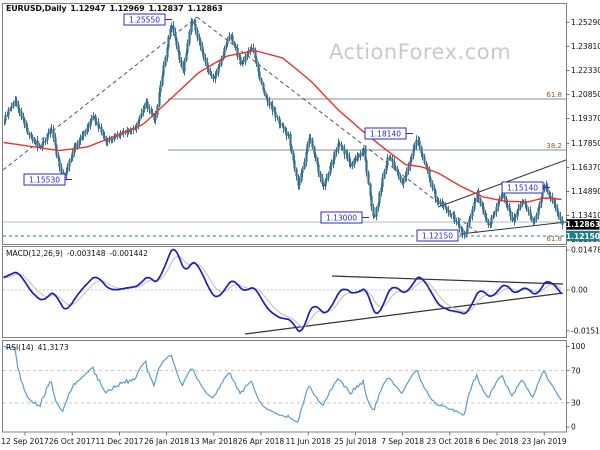  Describe the element at coordinates (205, 8) in the screenshot. I see `close-value: 1.12863` at that location.